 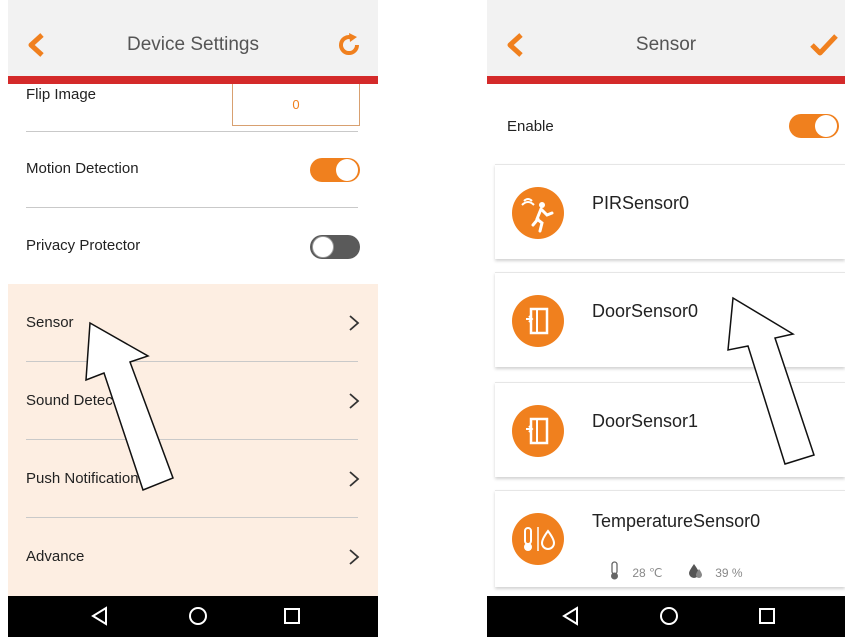 What do you see at coordinates (647, 572) in the screenshot?
I see `temperature-value: 28 ℃` at bounding box center [647, 572].